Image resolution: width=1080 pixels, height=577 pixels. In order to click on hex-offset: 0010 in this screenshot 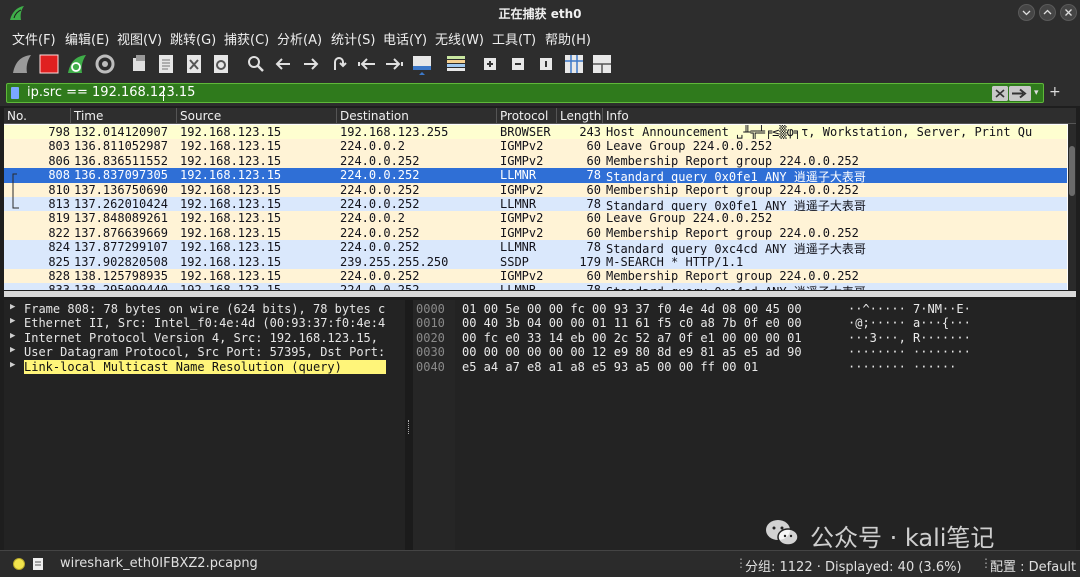, I will do `click(430, 323)`.